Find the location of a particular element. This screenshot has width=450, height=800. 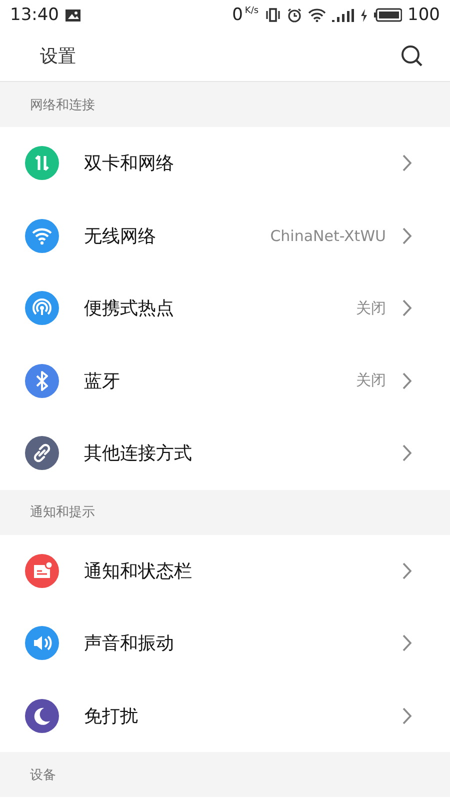

network-speed: 0 is located at coordinates (237, 15).